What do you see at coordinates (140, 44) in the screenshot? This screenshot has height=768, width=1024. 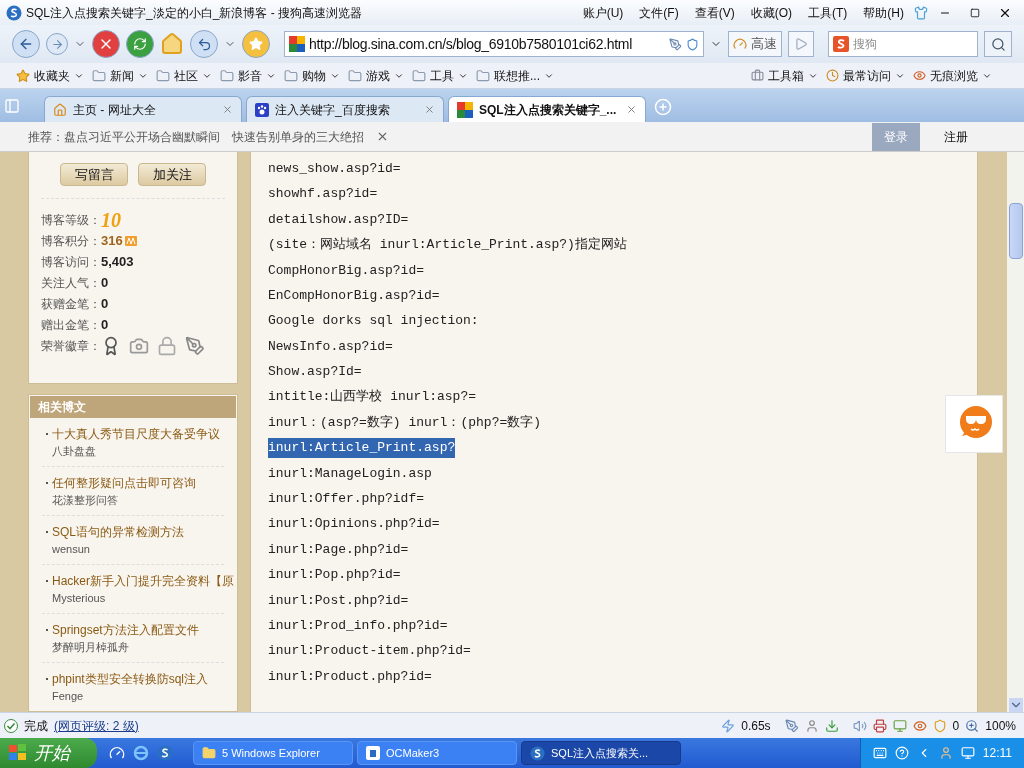 I see `refresh-button` at bounding box center [140, 44].